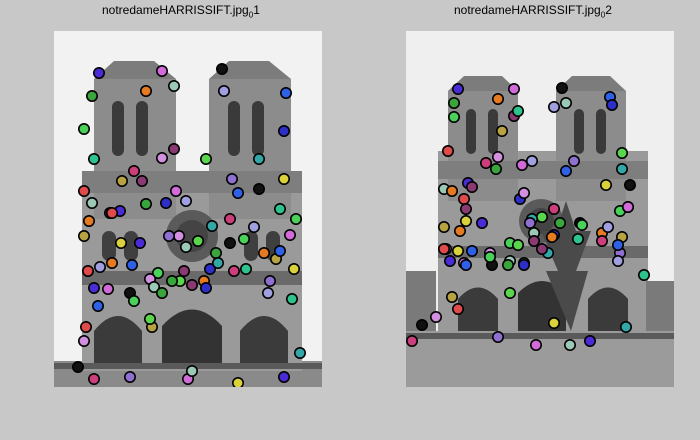 This screenshot has width=700, height=440. I want to click on figure-2-title: notredameHARRISSIFT.jpg02, so click(533, 11).